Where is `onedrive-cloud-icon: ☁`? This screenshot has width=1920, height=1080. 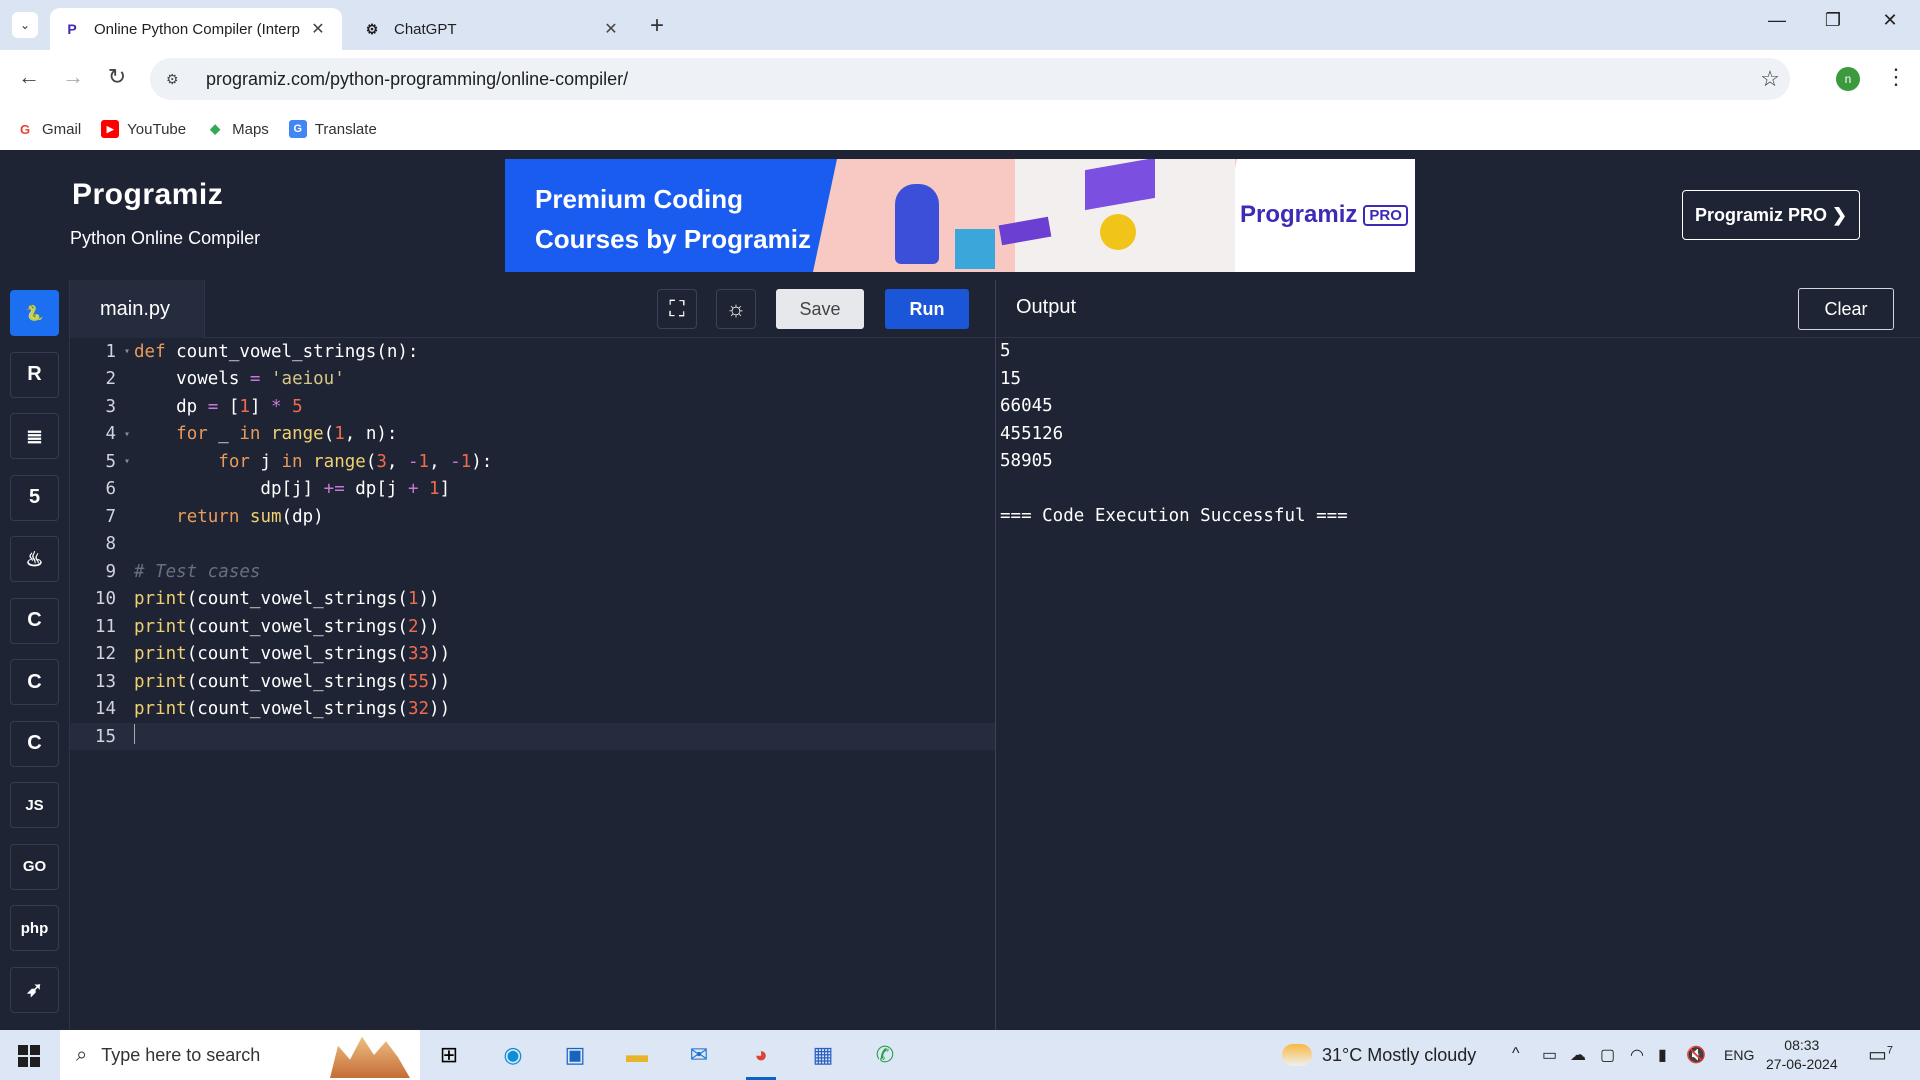
onedrive-cloud-icon: ☁ is located at coordinates (1578, 1055).